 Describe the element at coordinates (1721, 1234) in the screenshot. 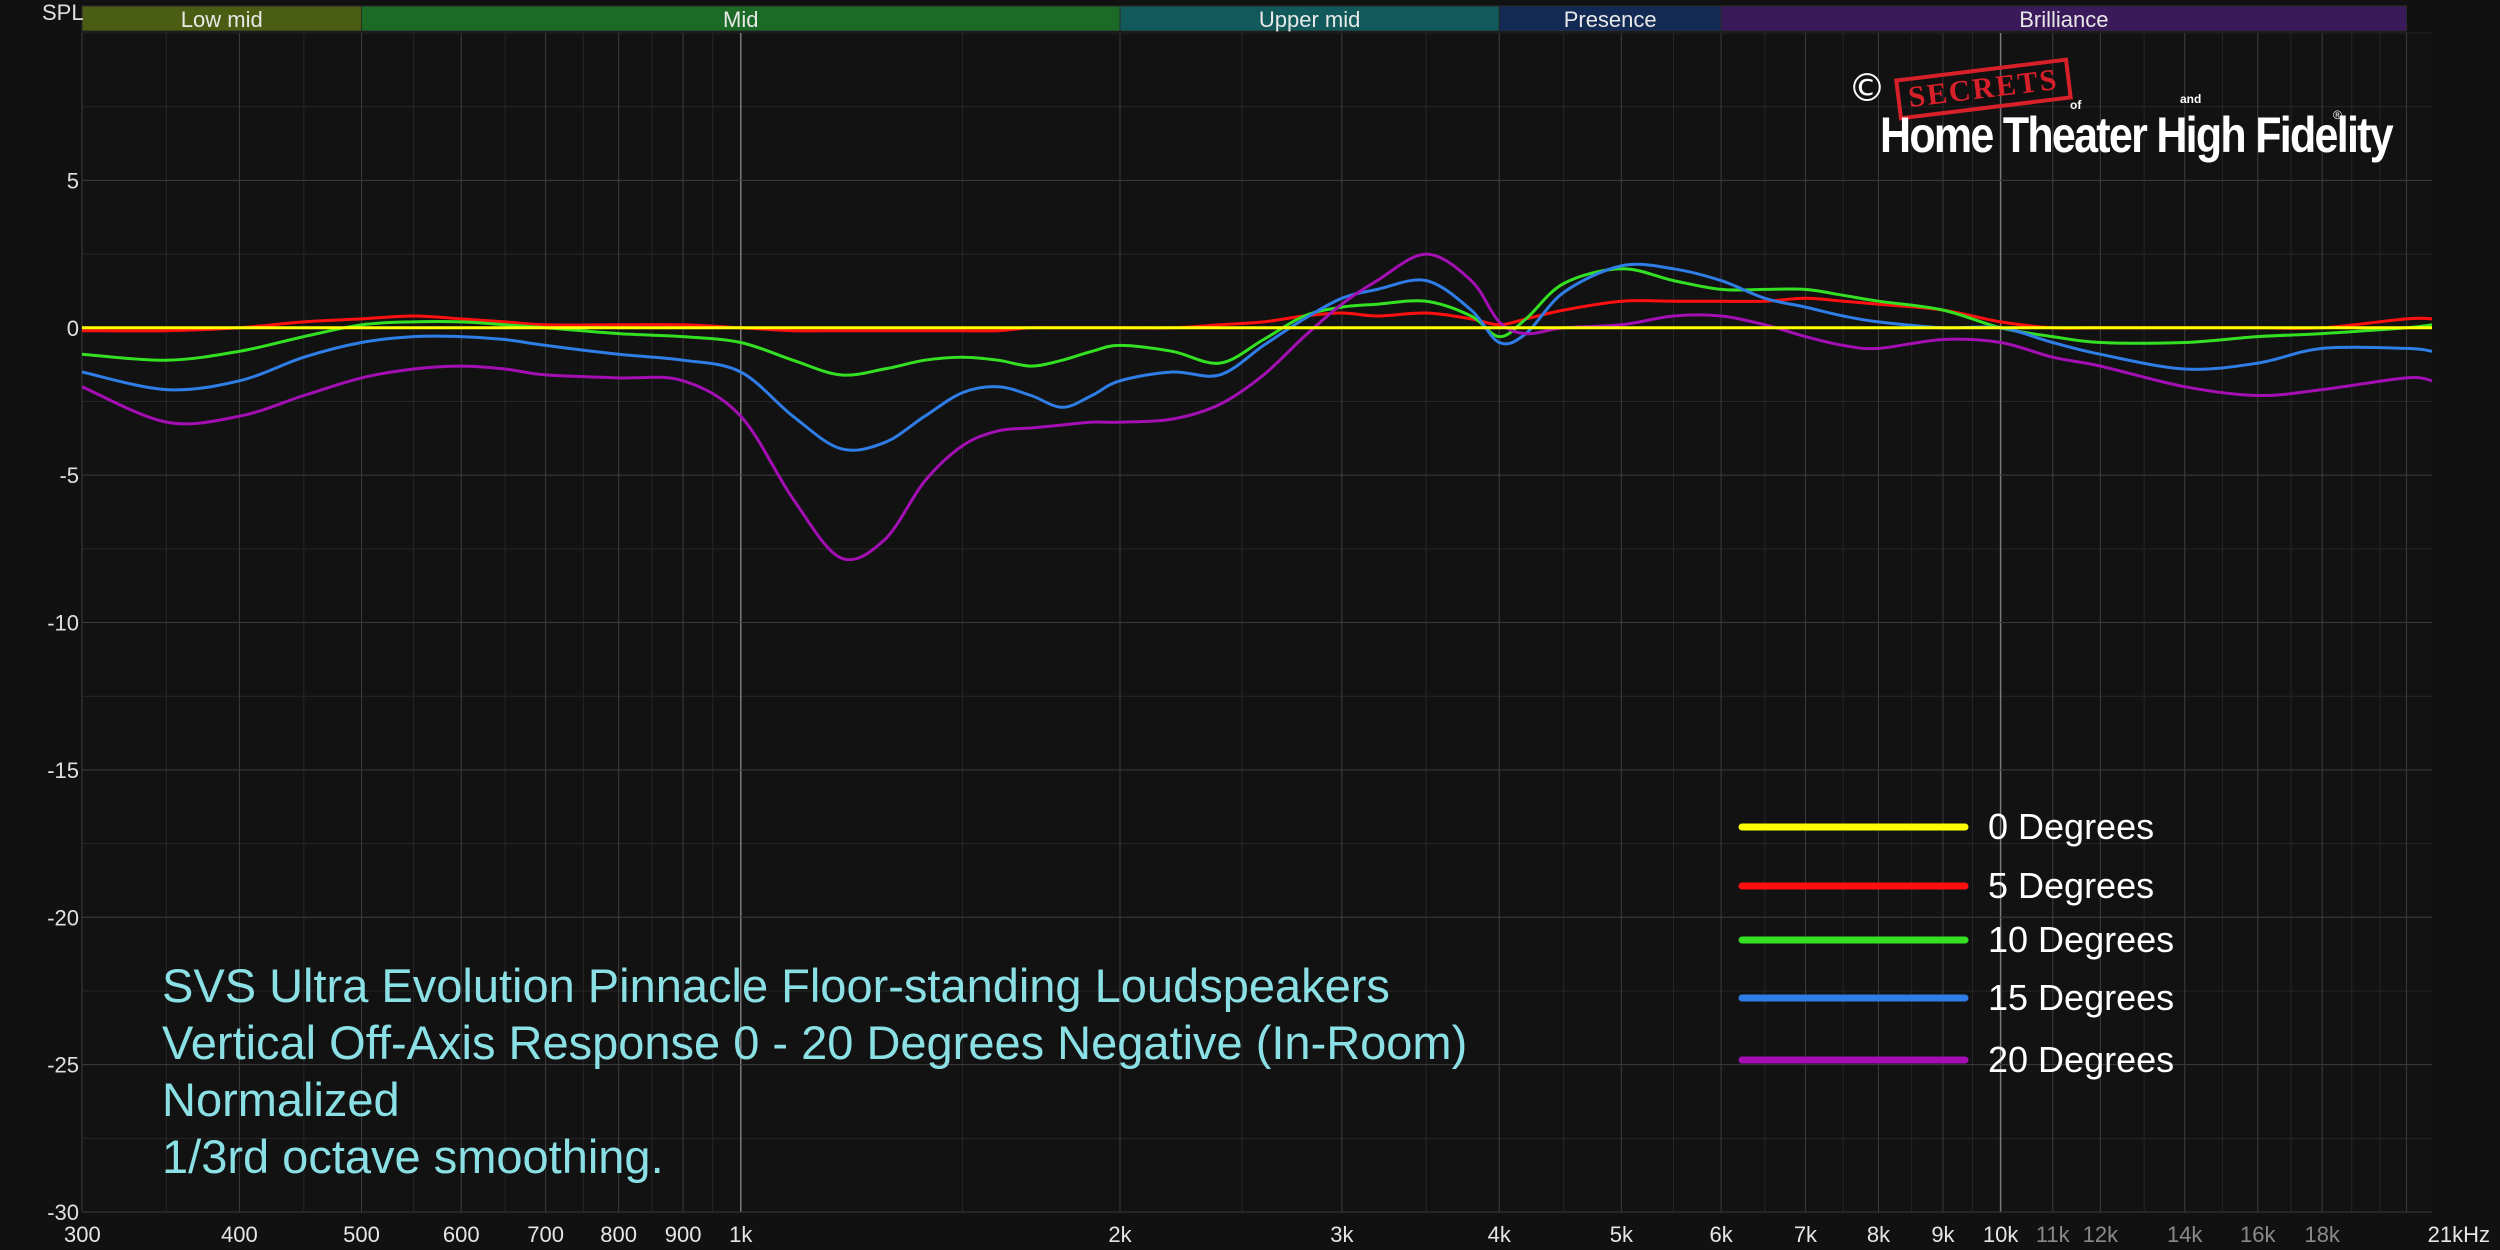

I see `x-tick-label: 6k` at that location.